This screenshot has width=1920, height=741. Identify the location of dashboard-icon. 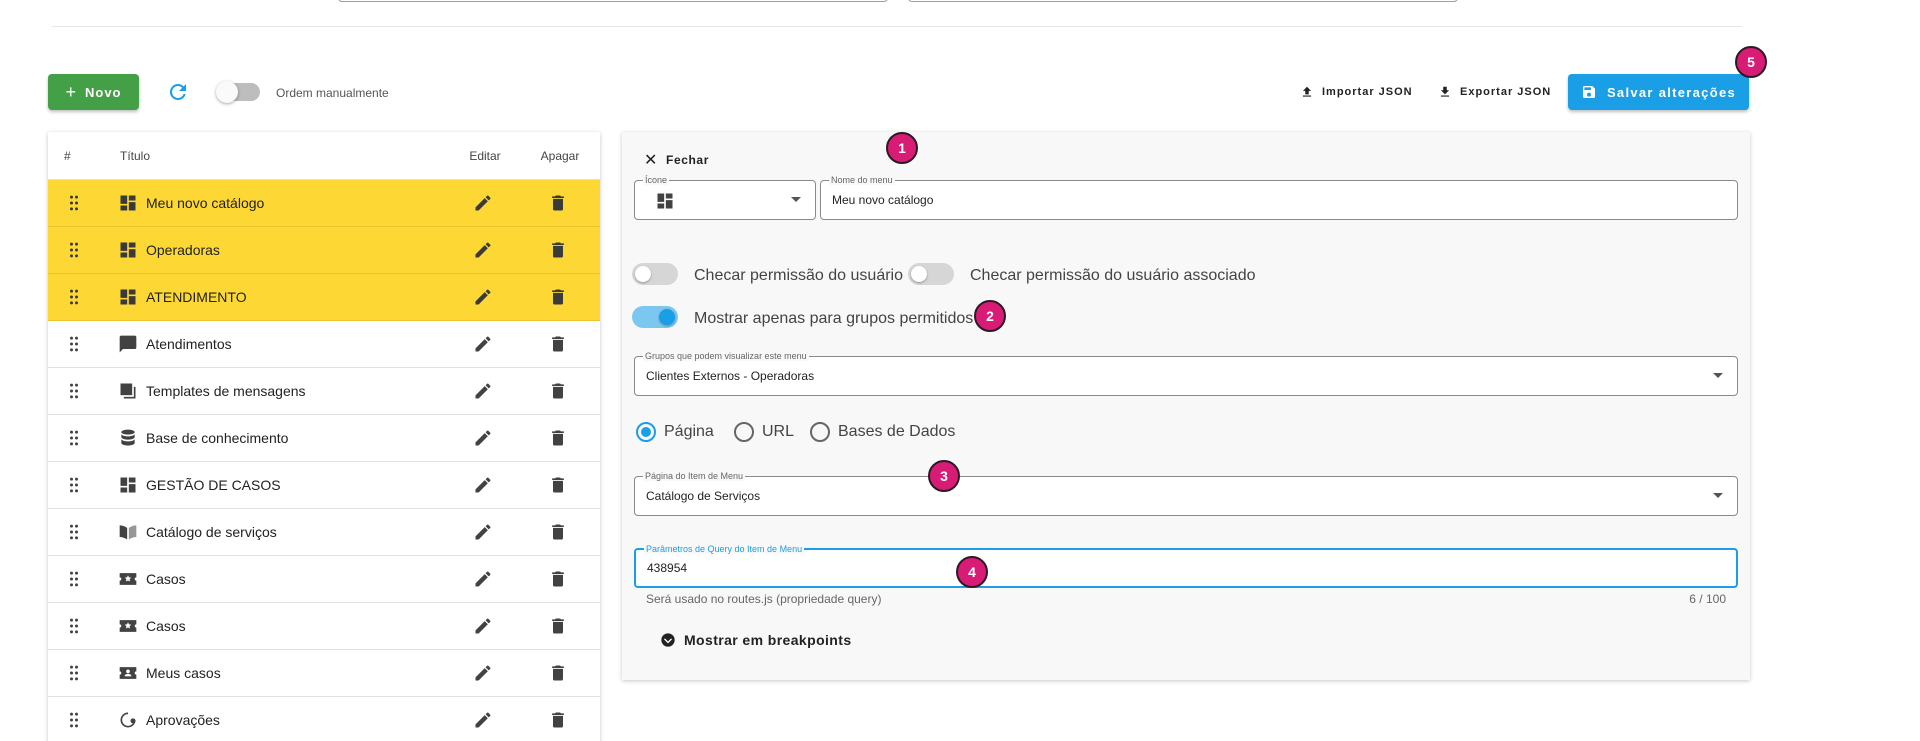
(128, 203).